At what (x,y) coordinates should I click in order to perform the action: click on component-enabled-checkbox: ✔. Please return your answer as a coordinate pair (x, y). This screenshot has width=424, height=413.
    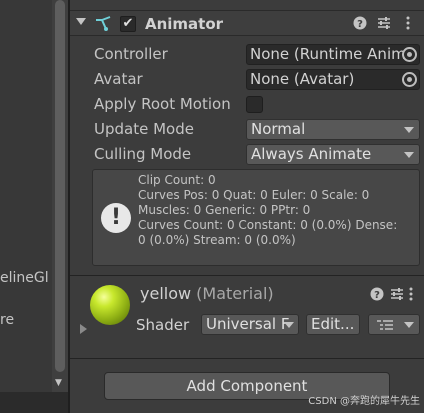
    Looking at the image, I should click on (128, 24).